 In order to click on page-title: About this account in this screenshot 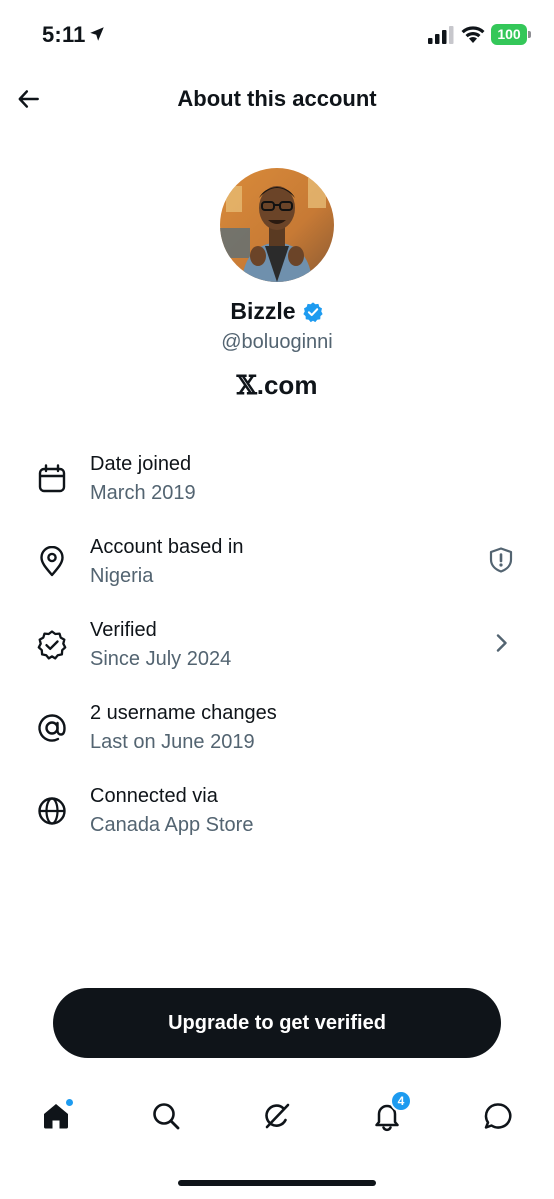, I will do `click(277, 98)`.